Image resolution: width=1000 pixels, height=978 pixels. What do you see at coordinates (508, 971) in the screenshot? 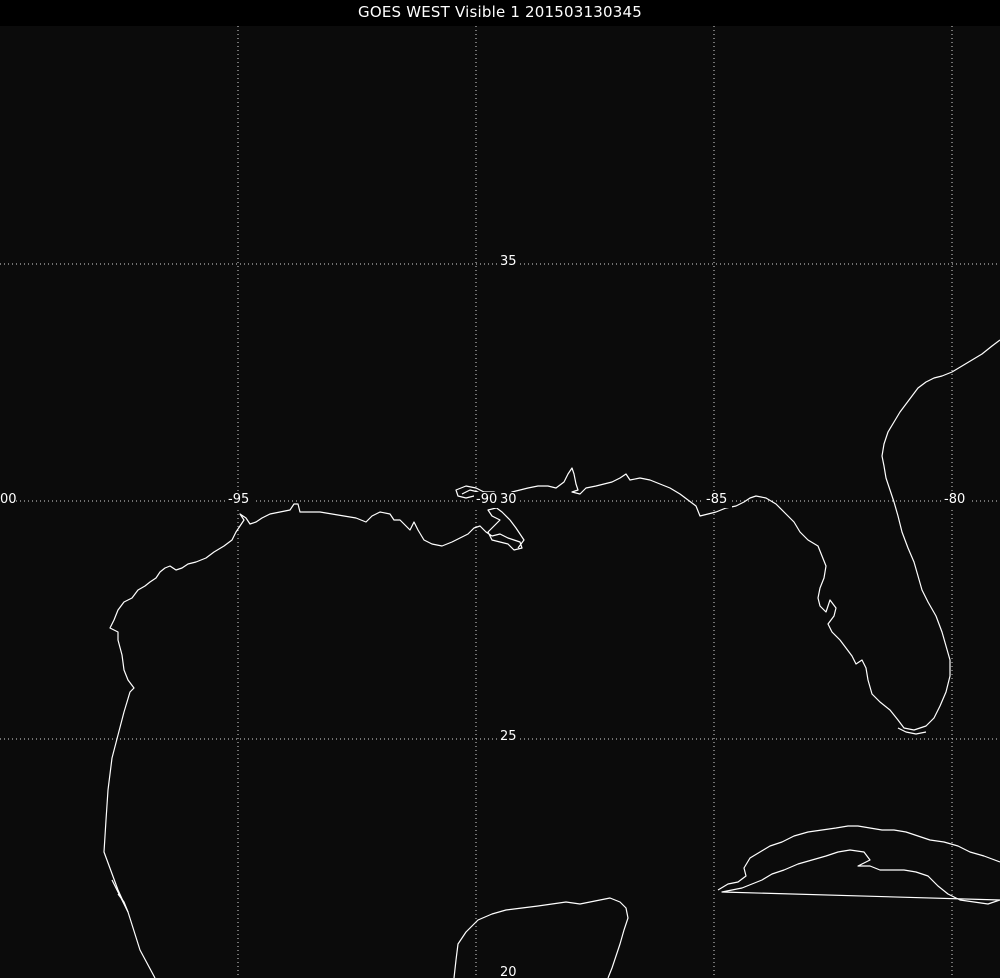
I see `latitude-label: 20` at bounding box center [508, 971].